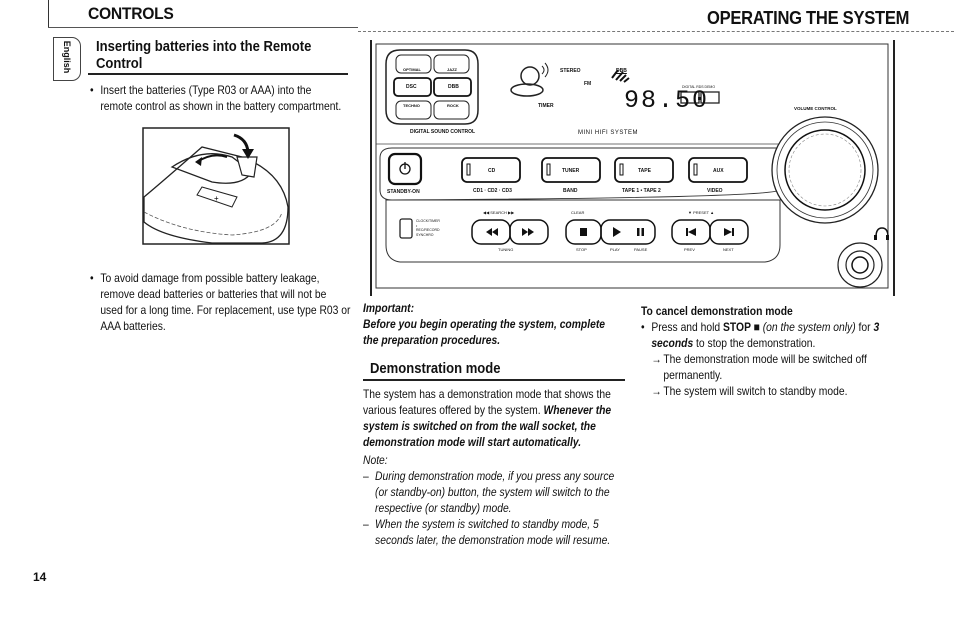 The height and width of the screenshot is (638, 954). I want to click on header-rule-left, so click(203, 27).